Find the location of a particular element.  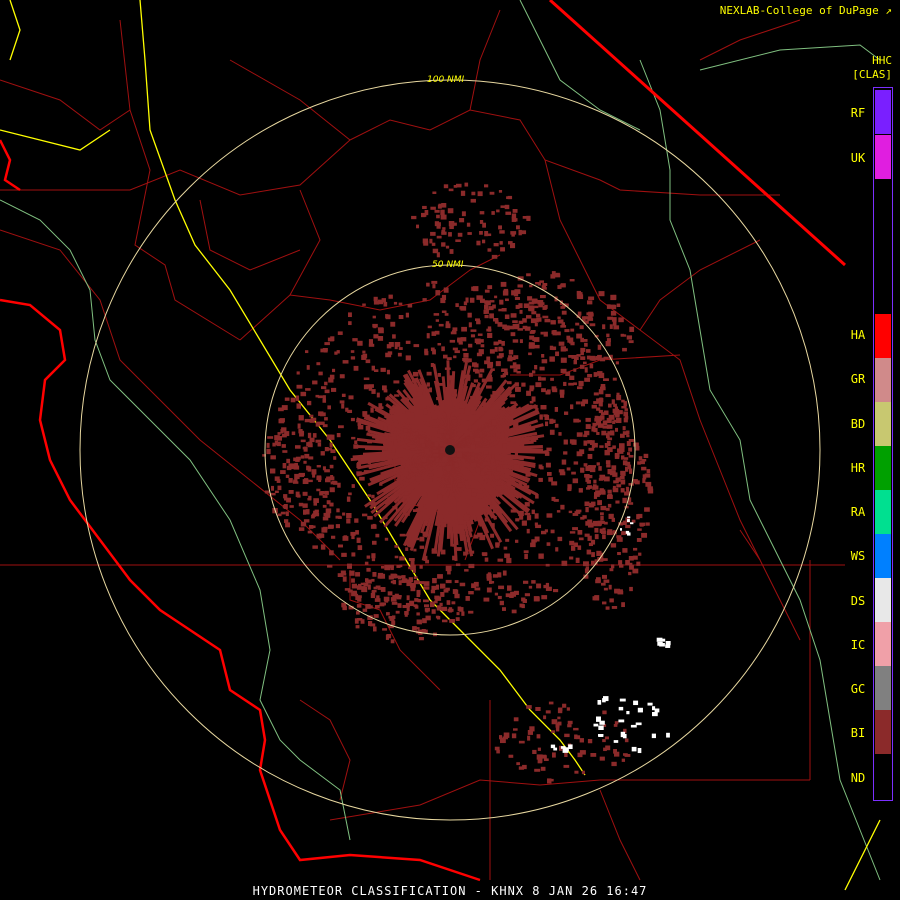

legend-swatch-uk is located at coordinates (883, 157).